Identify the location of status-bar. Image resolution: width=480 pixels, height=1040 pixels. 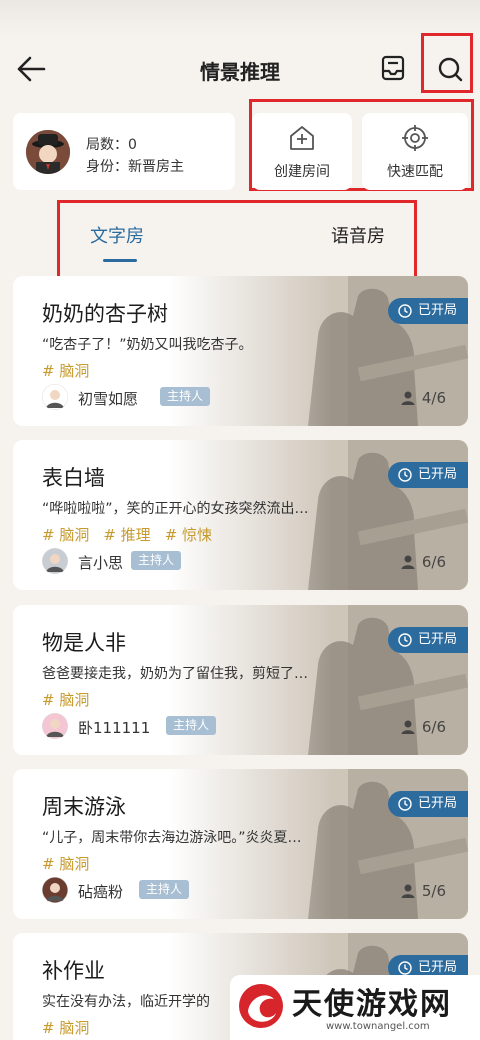
(240, 18).